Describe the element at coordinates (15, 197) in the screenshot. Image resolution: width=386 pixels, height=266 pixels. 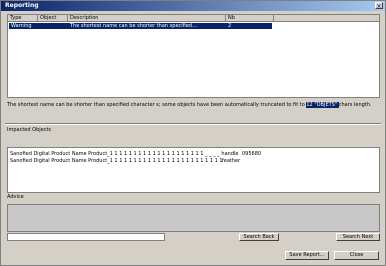
I see `advice-label: Advice` at that location.